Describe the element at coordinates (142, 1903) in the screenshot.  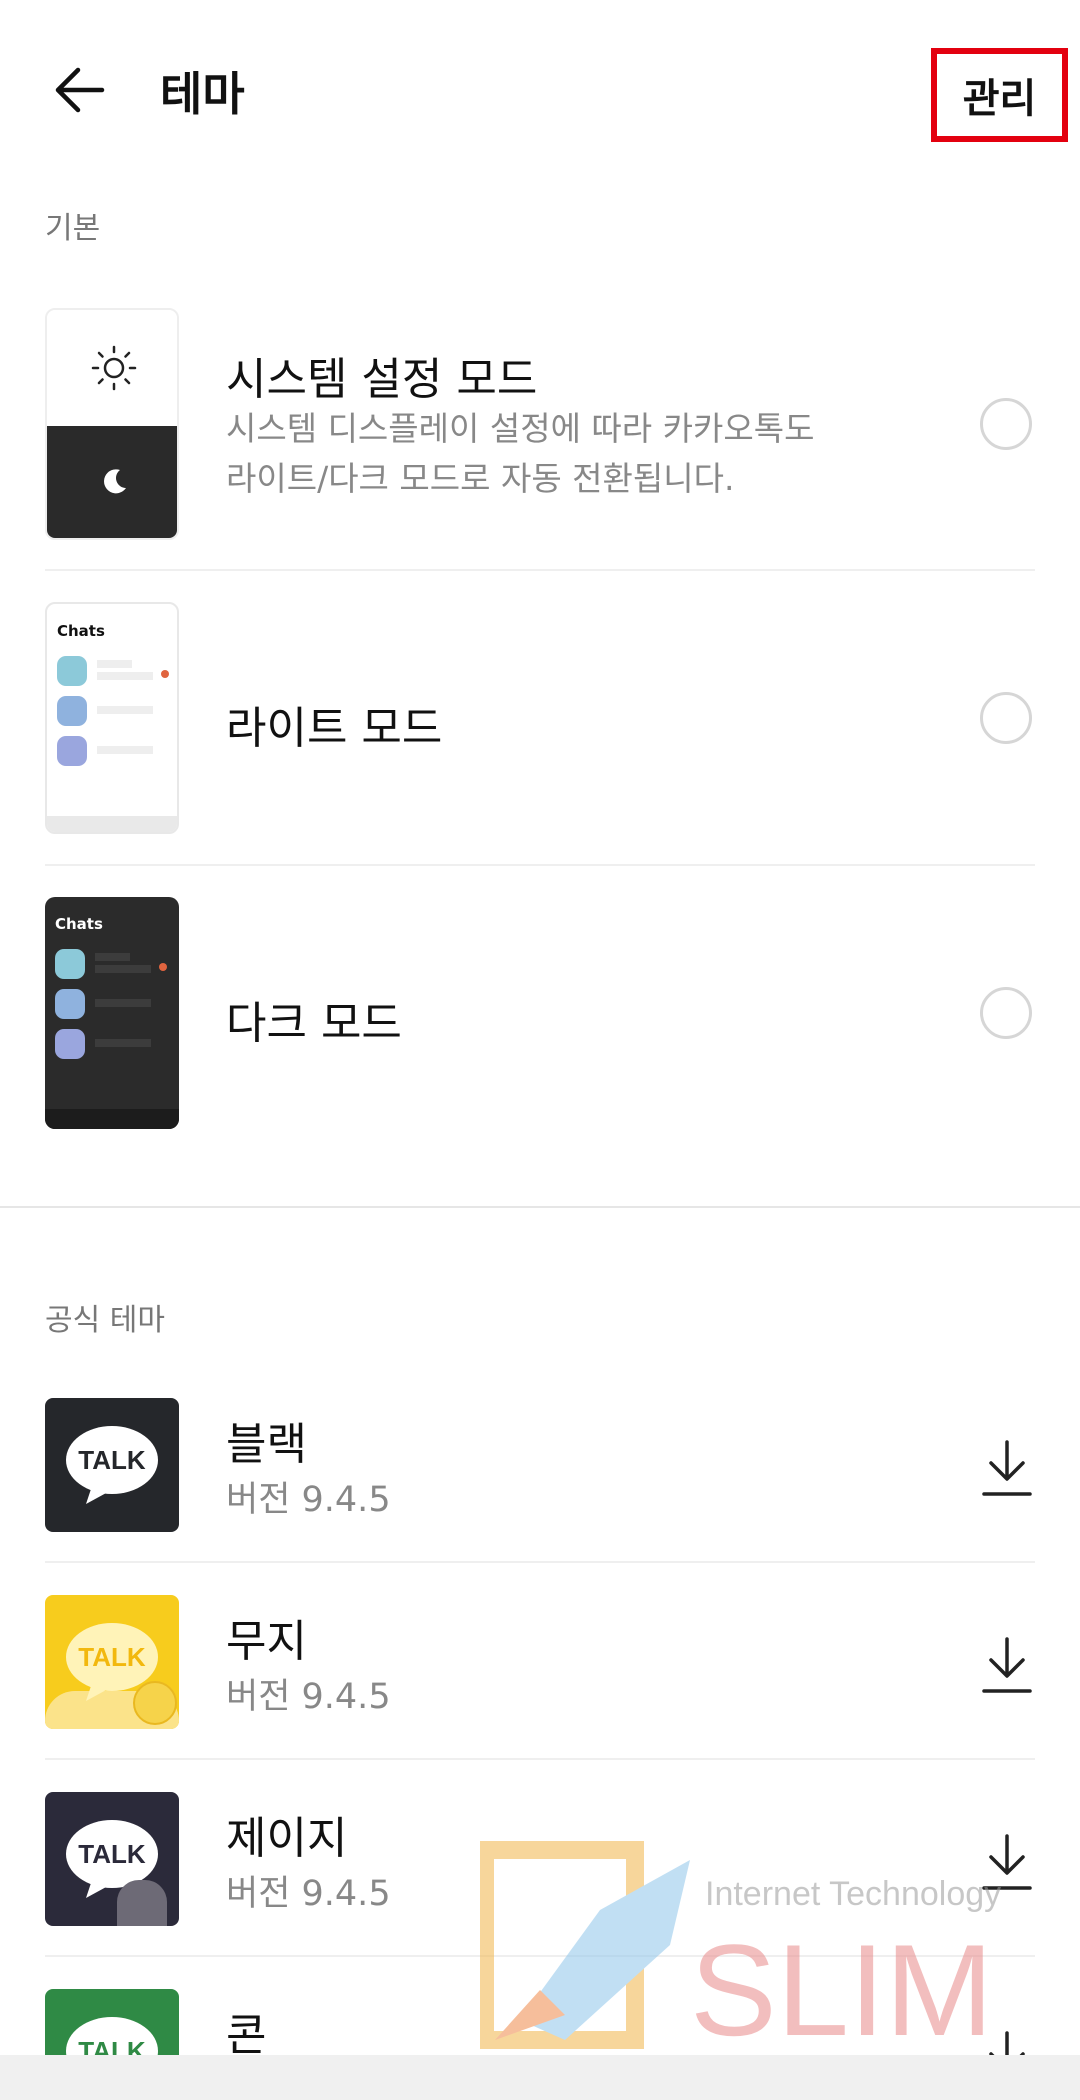
I see `jayg-character` at that location.